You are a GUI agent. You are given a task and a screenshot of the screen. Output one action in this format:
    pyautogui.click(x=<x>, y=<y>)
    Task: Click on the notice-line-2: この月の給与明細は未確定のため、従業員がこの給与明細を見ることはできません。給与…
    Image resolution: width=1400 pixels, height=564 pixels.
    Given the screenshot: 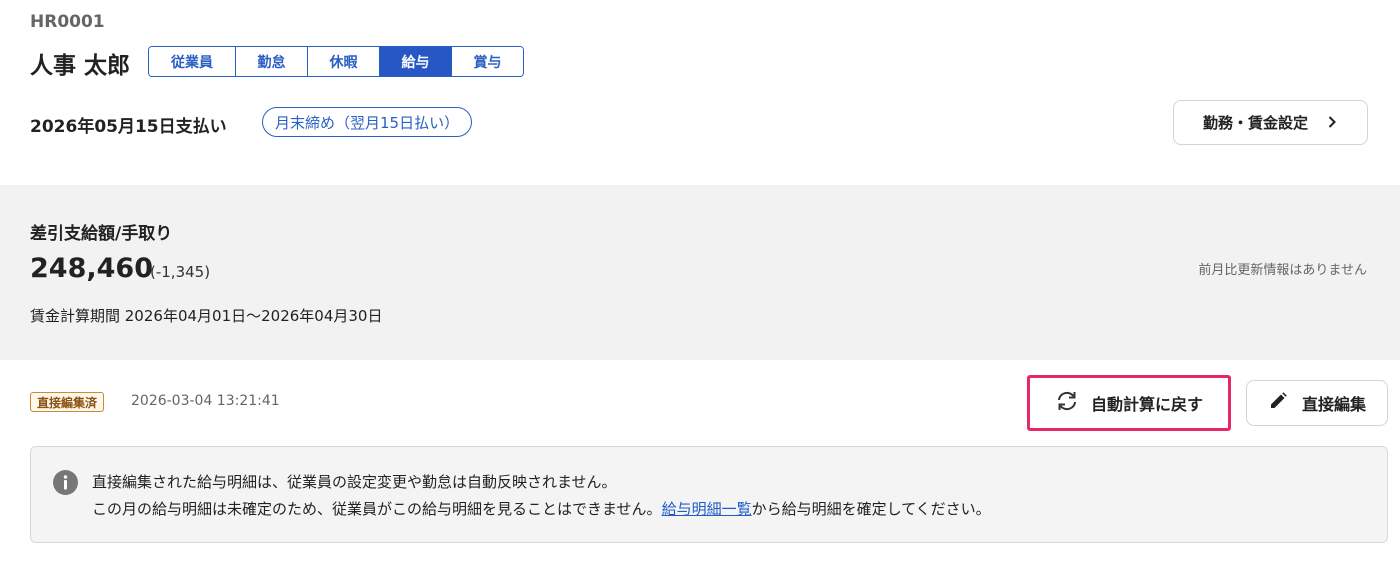 What is the action you would take?
    pyautogui.click(x=541, y=508)
    